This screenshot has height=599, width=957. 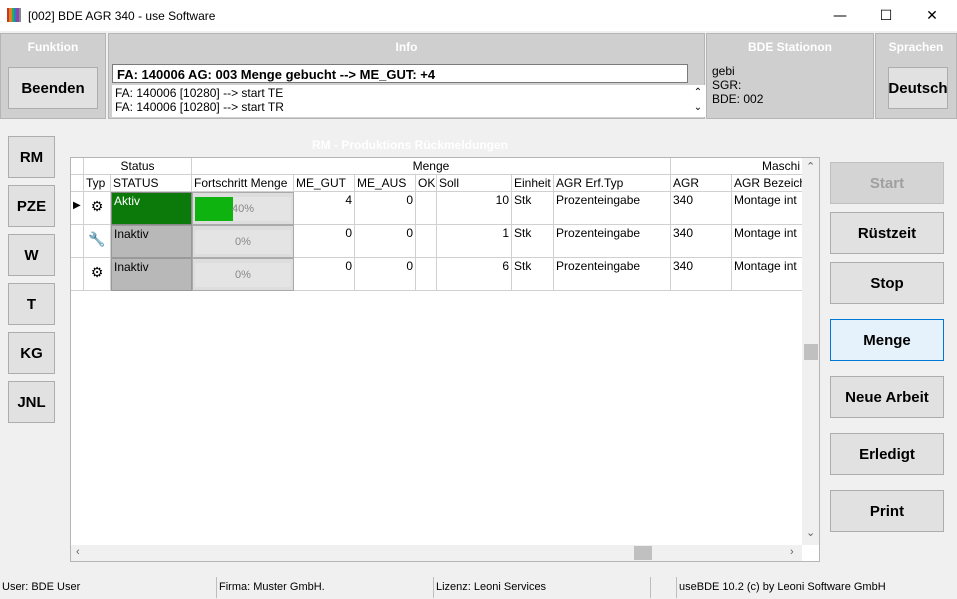 I want to click on language-button: Deutsch, so click(x=918, y=88).